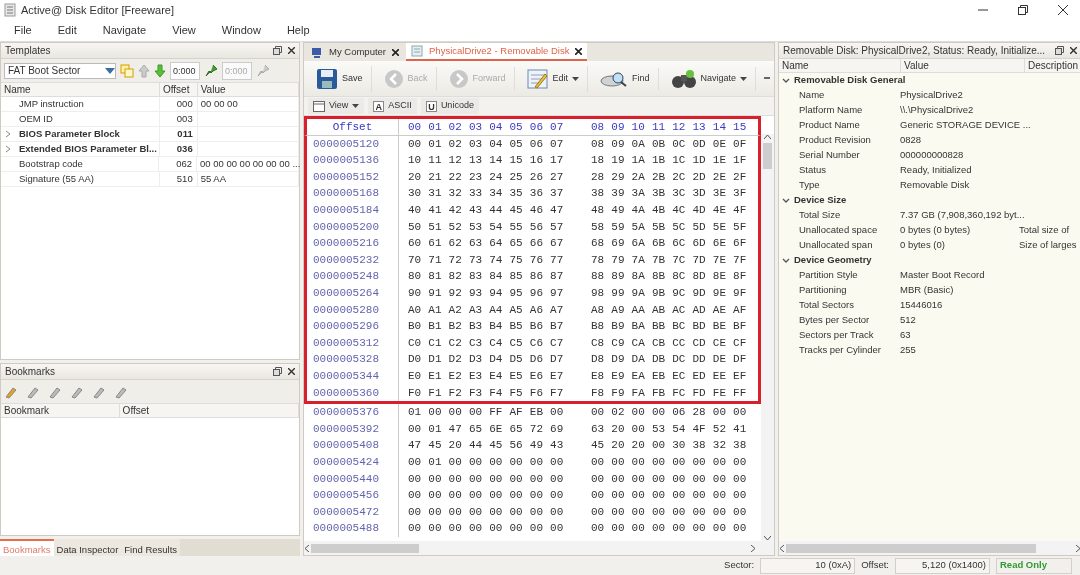  Describe the element at coordinates (151, 547) in the screenshot. I see `tab: Find Results` at that location.